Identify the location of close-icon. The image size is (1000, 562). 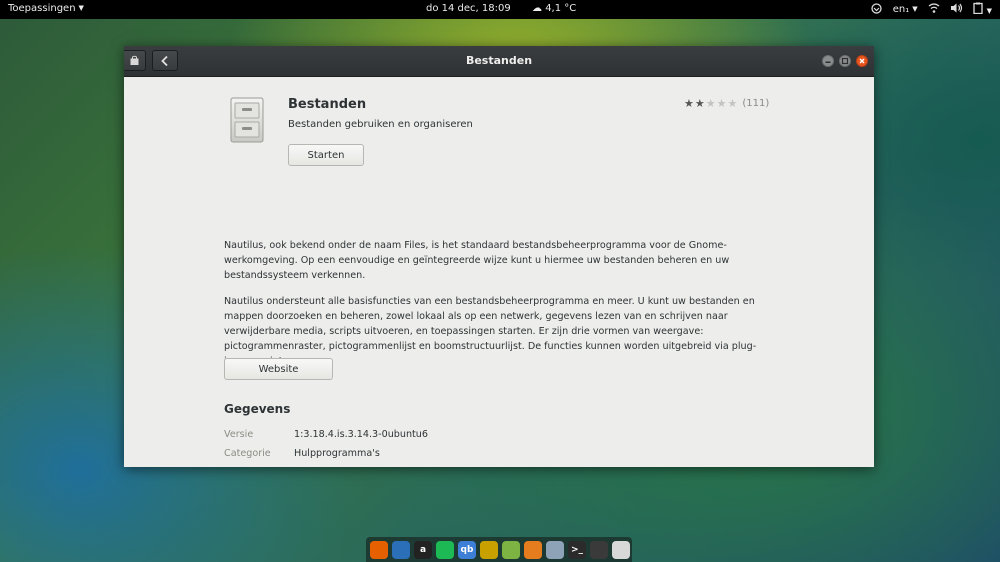
(862, 61).